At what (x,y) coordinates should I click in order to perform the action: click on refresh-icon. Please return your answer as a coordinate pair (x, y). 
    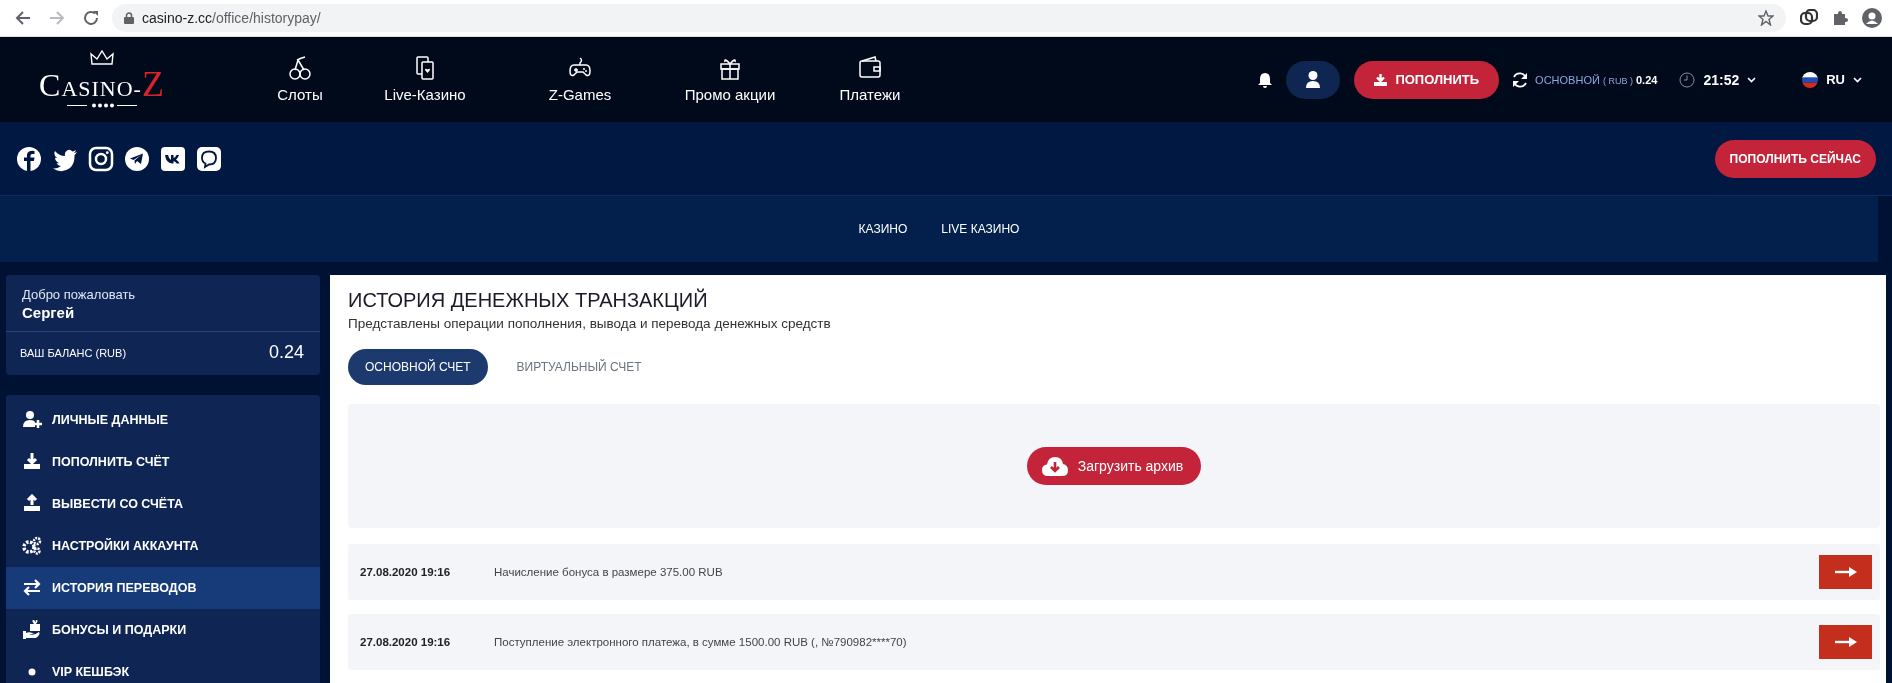
    Looking at the image, I should click on (1520, 79).